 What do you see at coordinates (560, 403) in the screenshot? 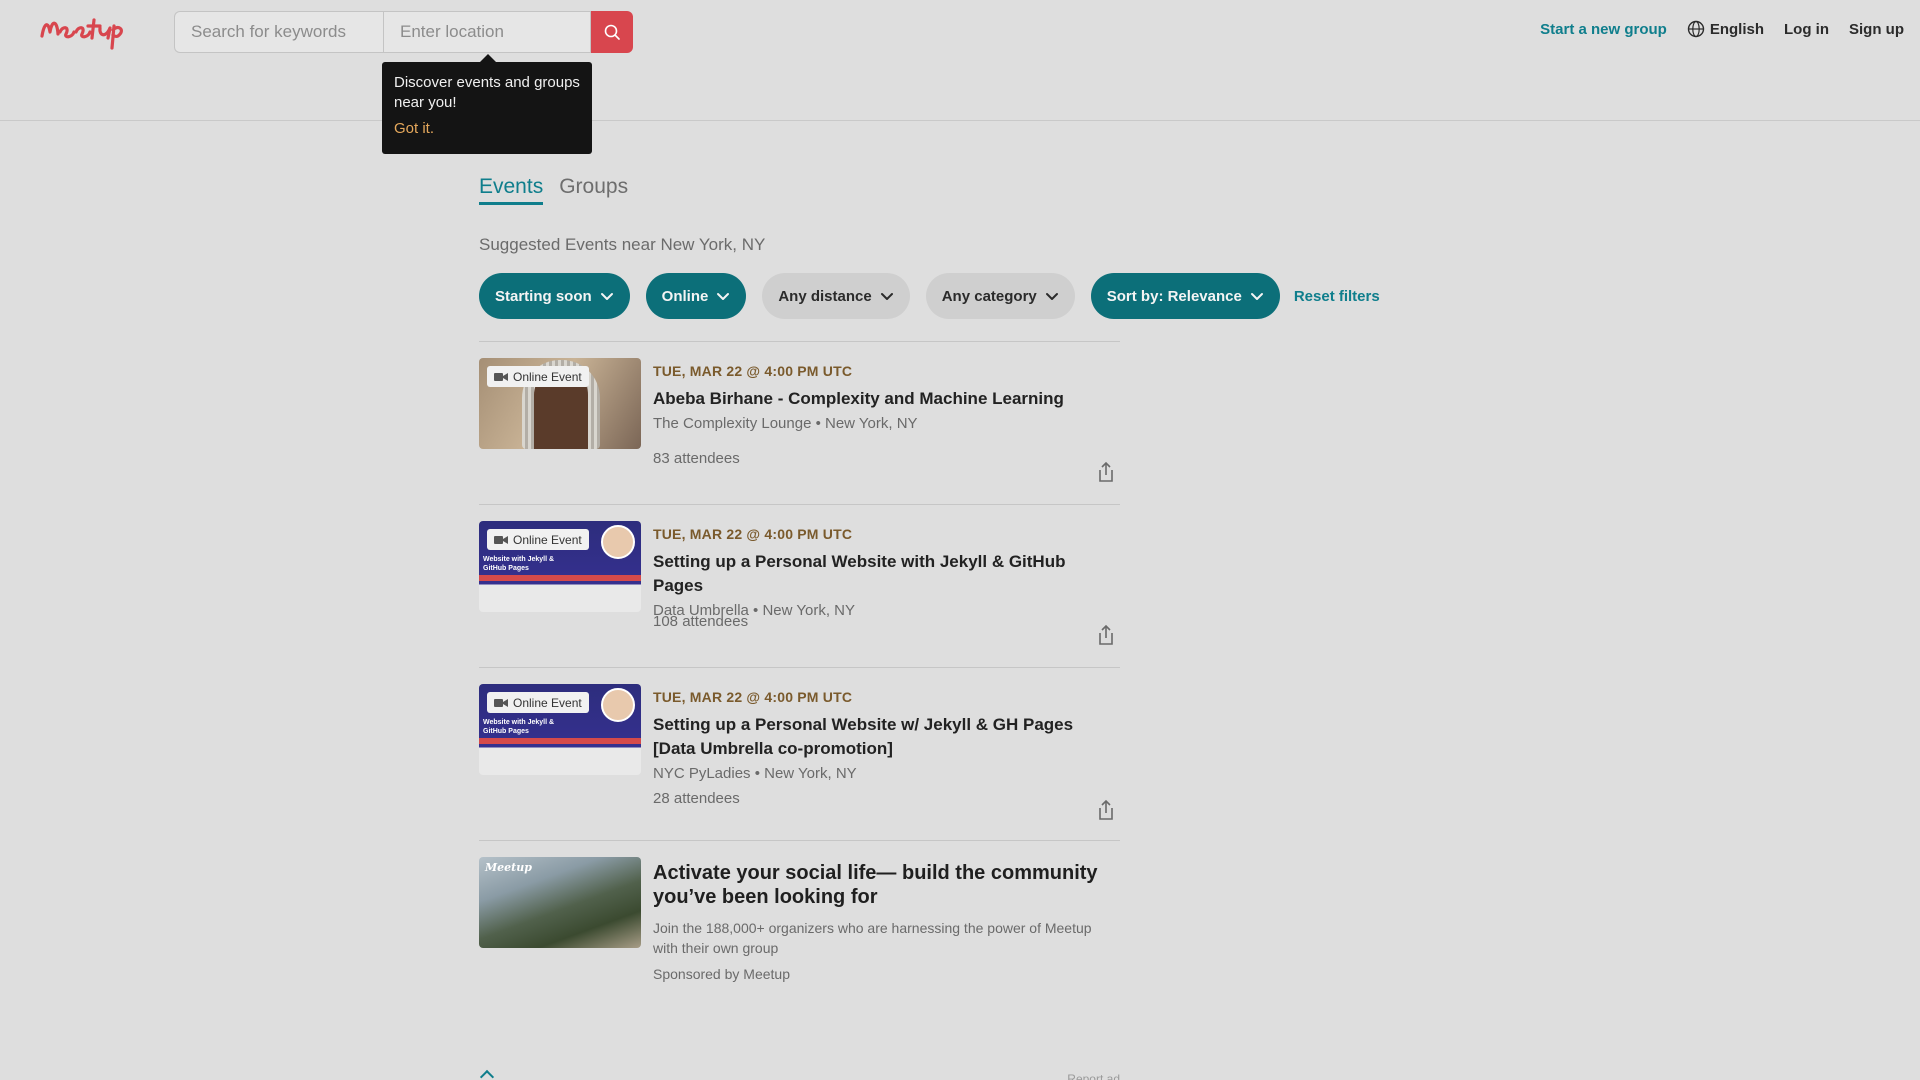
I see `event-thumbnail: Online Event` at bounding box center [560, 403].